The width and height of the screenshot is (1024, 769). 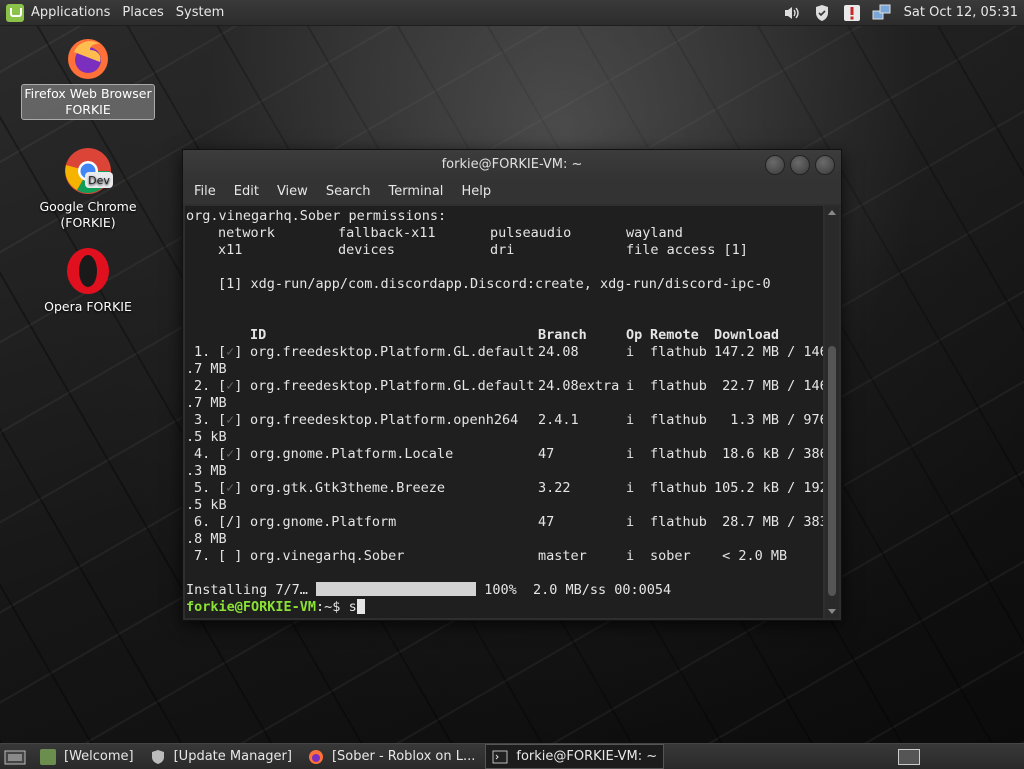 I want to click on desktop-icon-chrome: Dev Google Chrome (FORKIE), so click(x=88, y=189).